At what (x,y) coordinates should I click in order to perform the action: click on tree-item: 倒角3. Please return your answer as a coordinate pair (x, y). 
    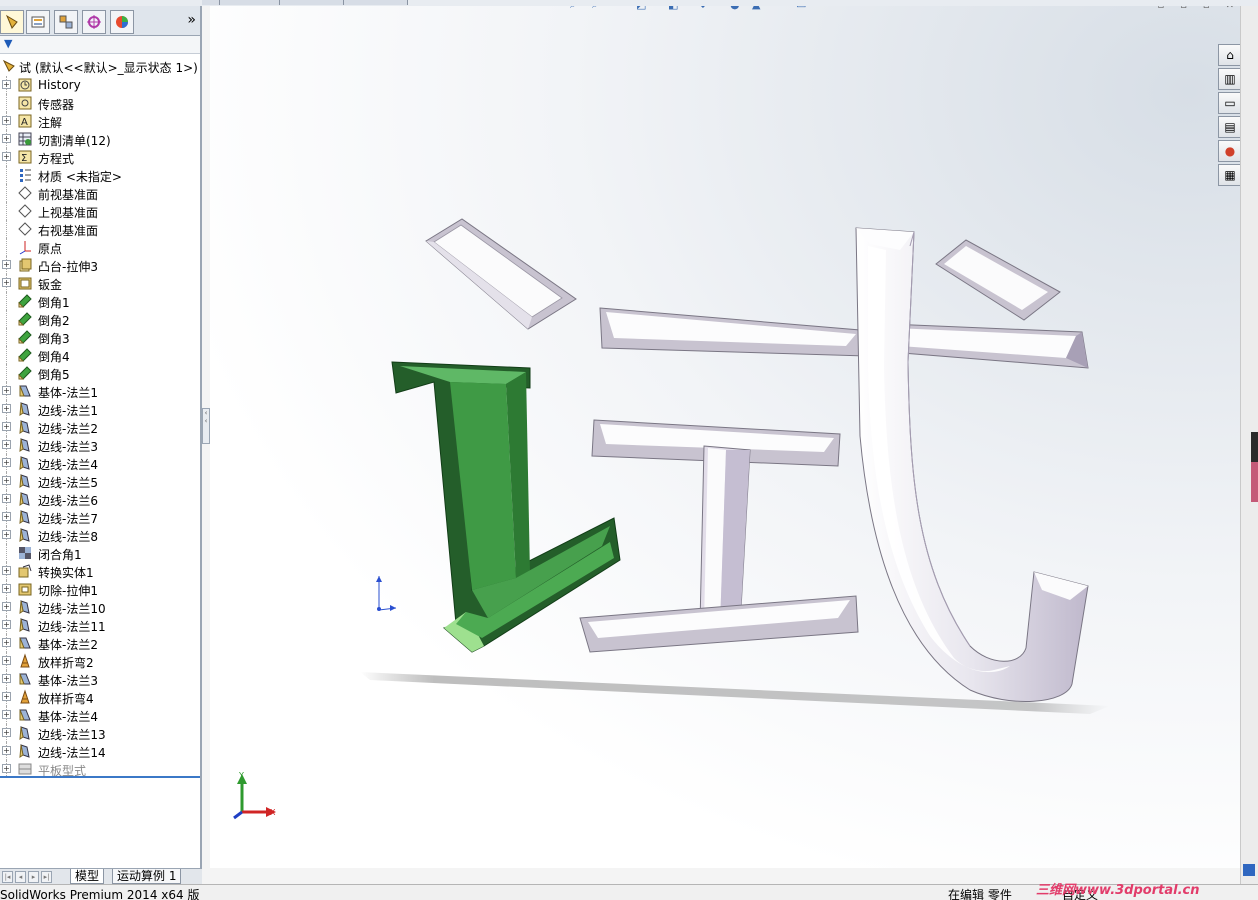
    Looking at the image, I should click on (100, 337).